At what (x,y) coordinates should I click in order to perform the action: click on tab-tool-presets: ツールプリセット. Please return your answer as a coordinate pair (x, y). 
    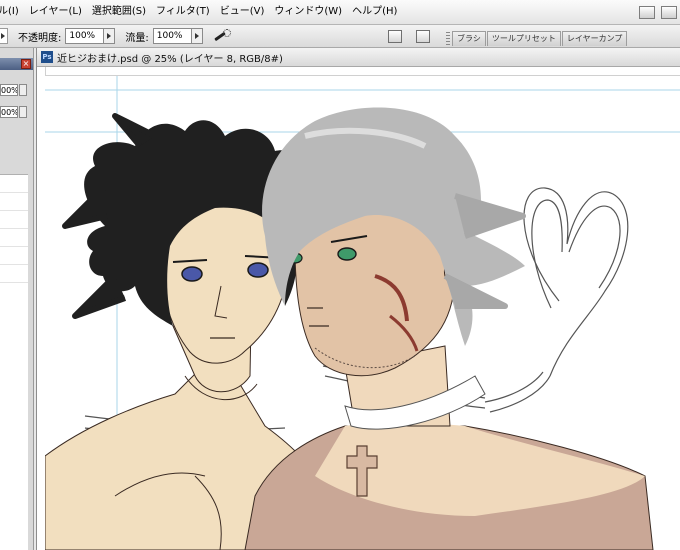
    Looking at the image, I should click on (523, 38).